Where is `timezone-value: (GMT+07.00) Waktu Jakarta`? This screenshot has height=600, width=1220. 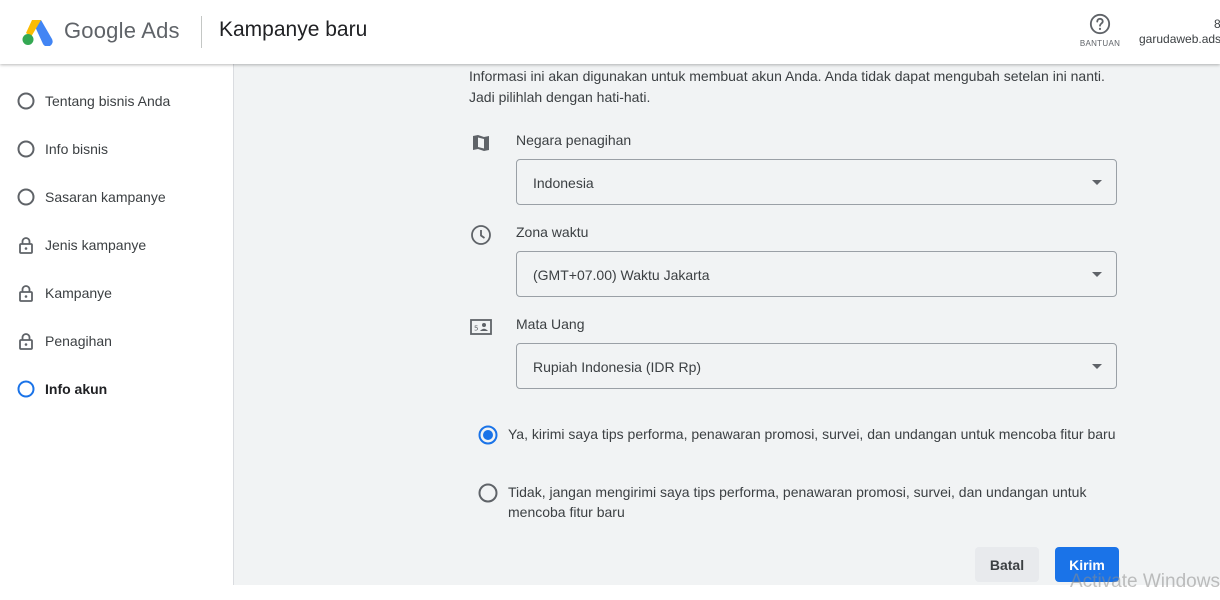
timezone-value: (GMT+07.00) Waktu Jakarta is located at coordinates (621, 275).